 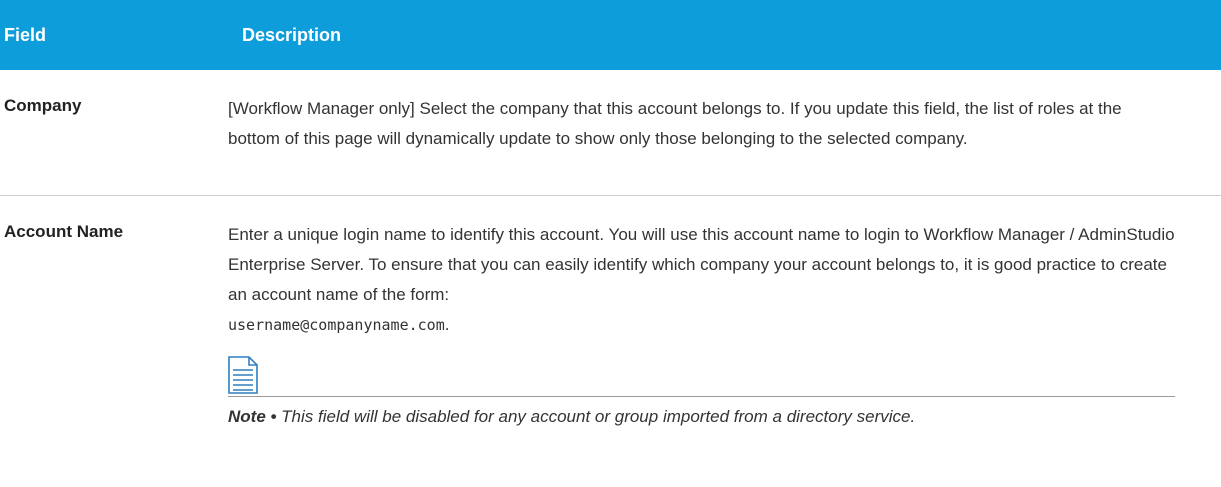 I want to click on field-name: Account Name, so click(x=64, y=231).